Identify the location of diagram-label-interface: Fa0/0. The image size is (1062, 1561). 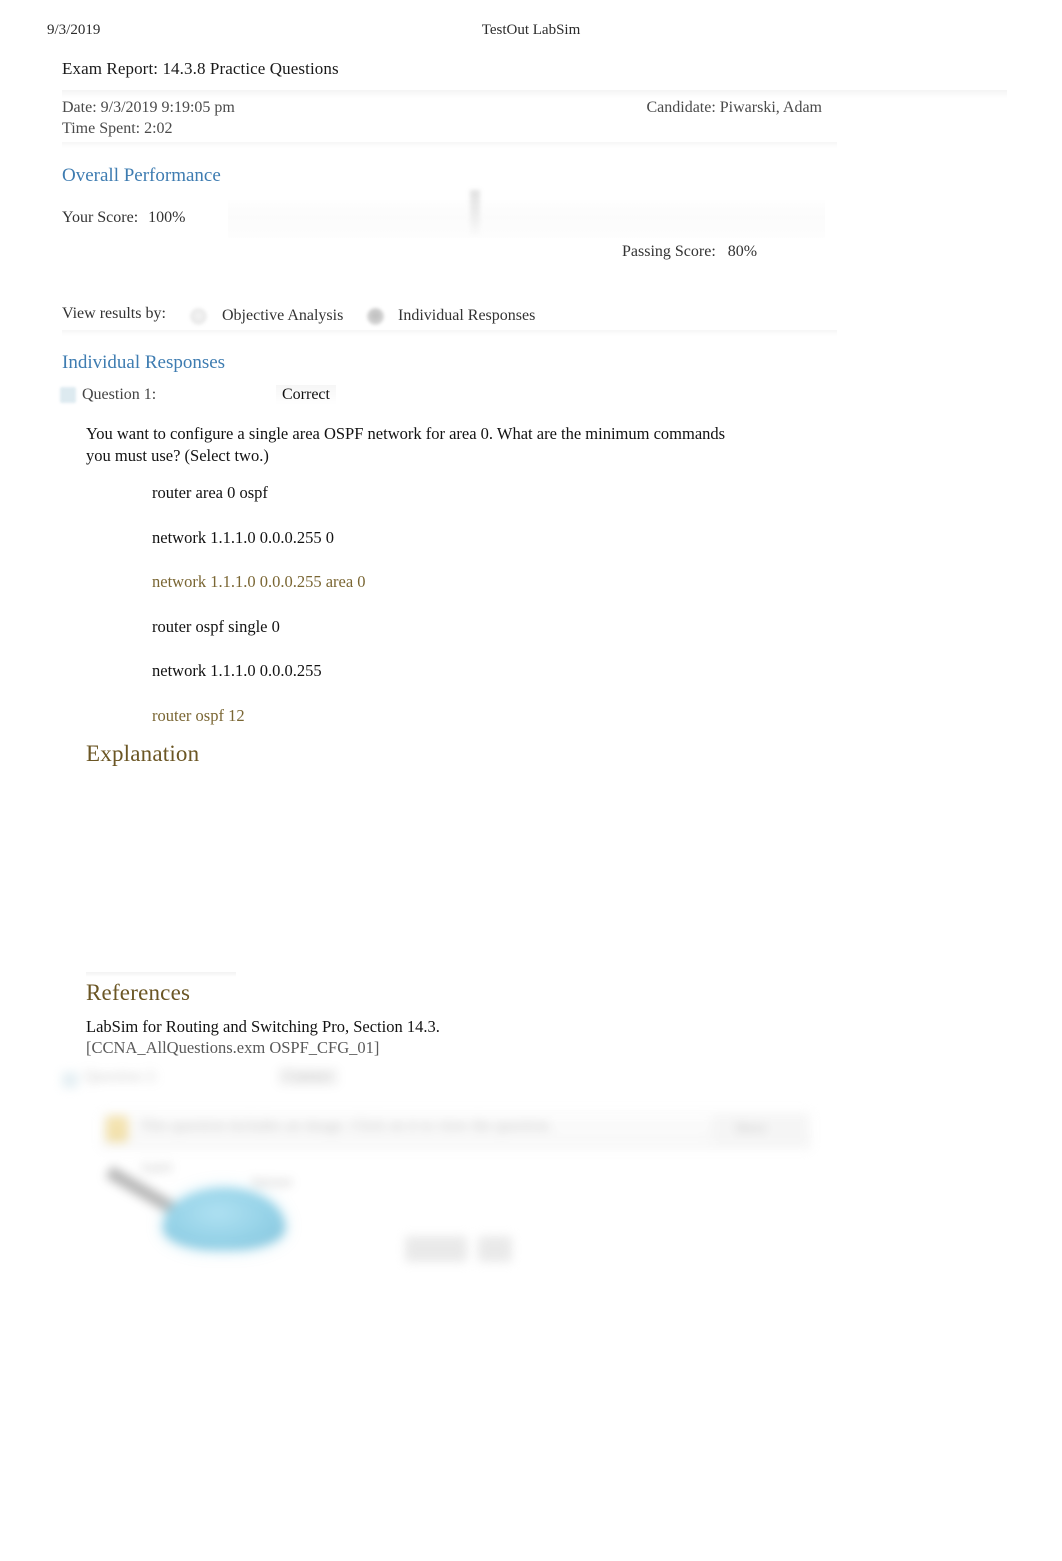
(157, 1167).